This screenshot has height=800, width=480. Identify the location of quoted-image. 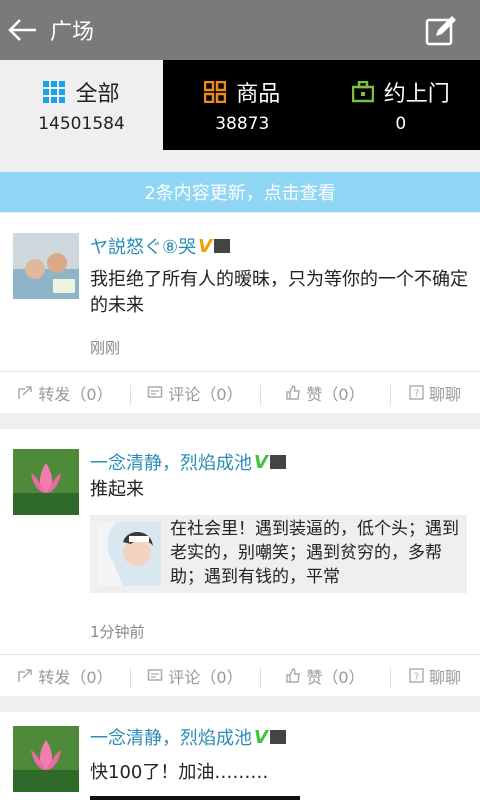
(129, 554).